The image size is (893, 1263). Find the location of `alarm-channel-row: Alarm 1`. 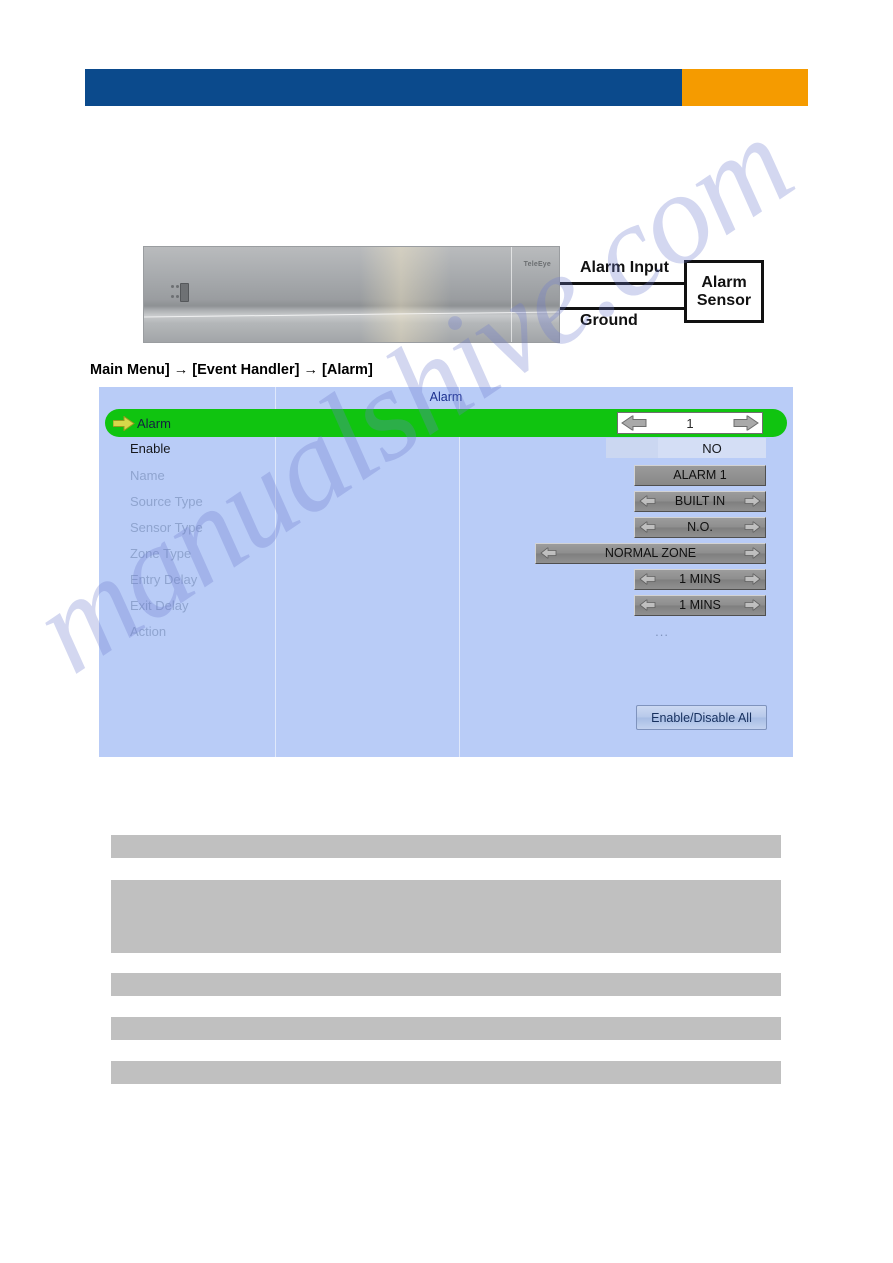

alarm-channel-row: Alarm 1 is located at coordinates (446, 423).